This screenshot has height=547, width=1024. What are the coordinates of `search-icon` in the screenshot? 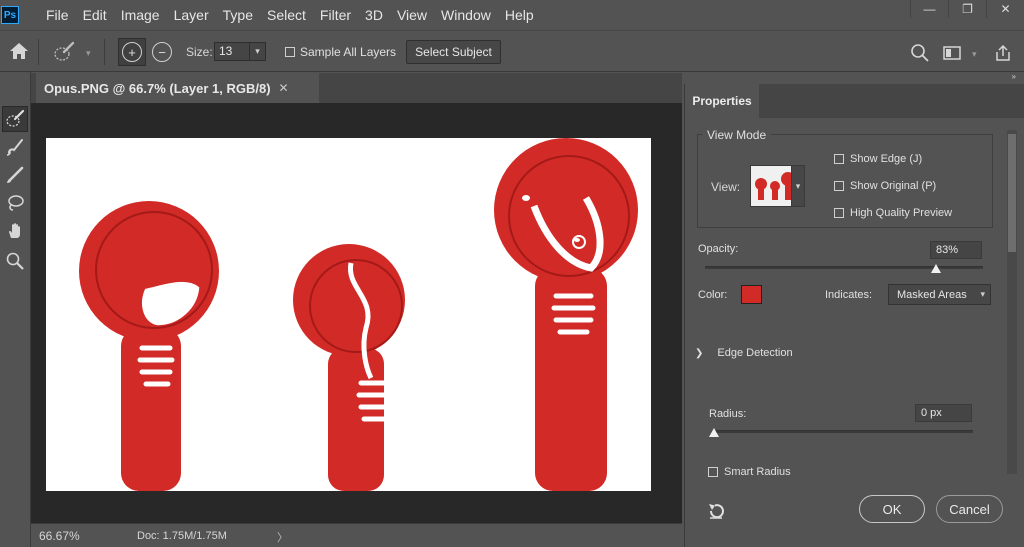 It's located at (920, 53).